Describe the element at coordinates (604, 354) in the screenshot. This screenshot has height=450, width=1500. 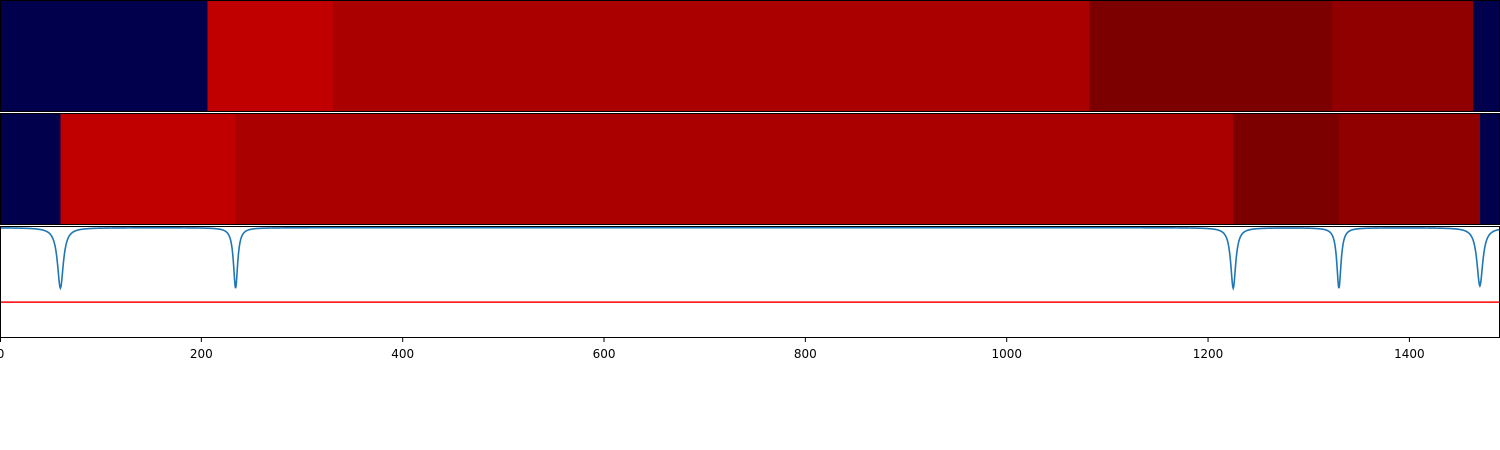
I see `x-tick-label: 600` at that location.